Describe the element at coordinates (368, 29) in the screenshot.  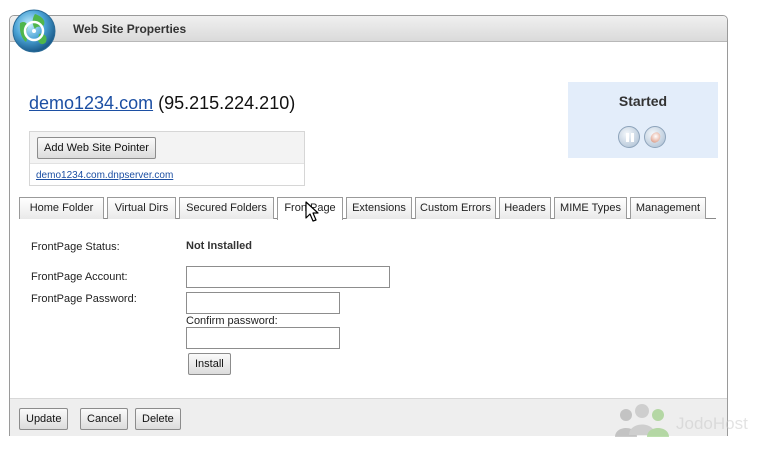
I see `panel-header: Web Site Properties` at that location.